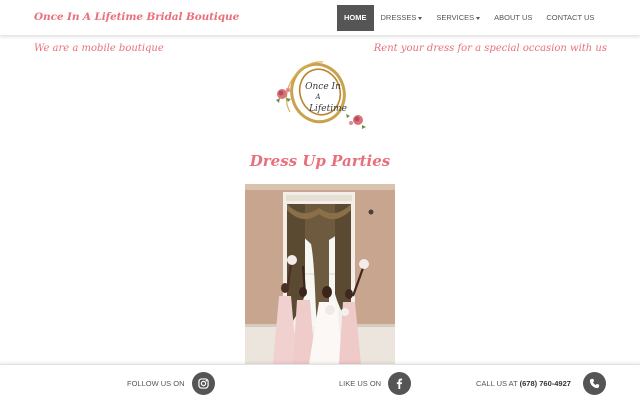 The width and height of the screenshot is (640, 400). I want to click on instagram-button, so click(203, 383).